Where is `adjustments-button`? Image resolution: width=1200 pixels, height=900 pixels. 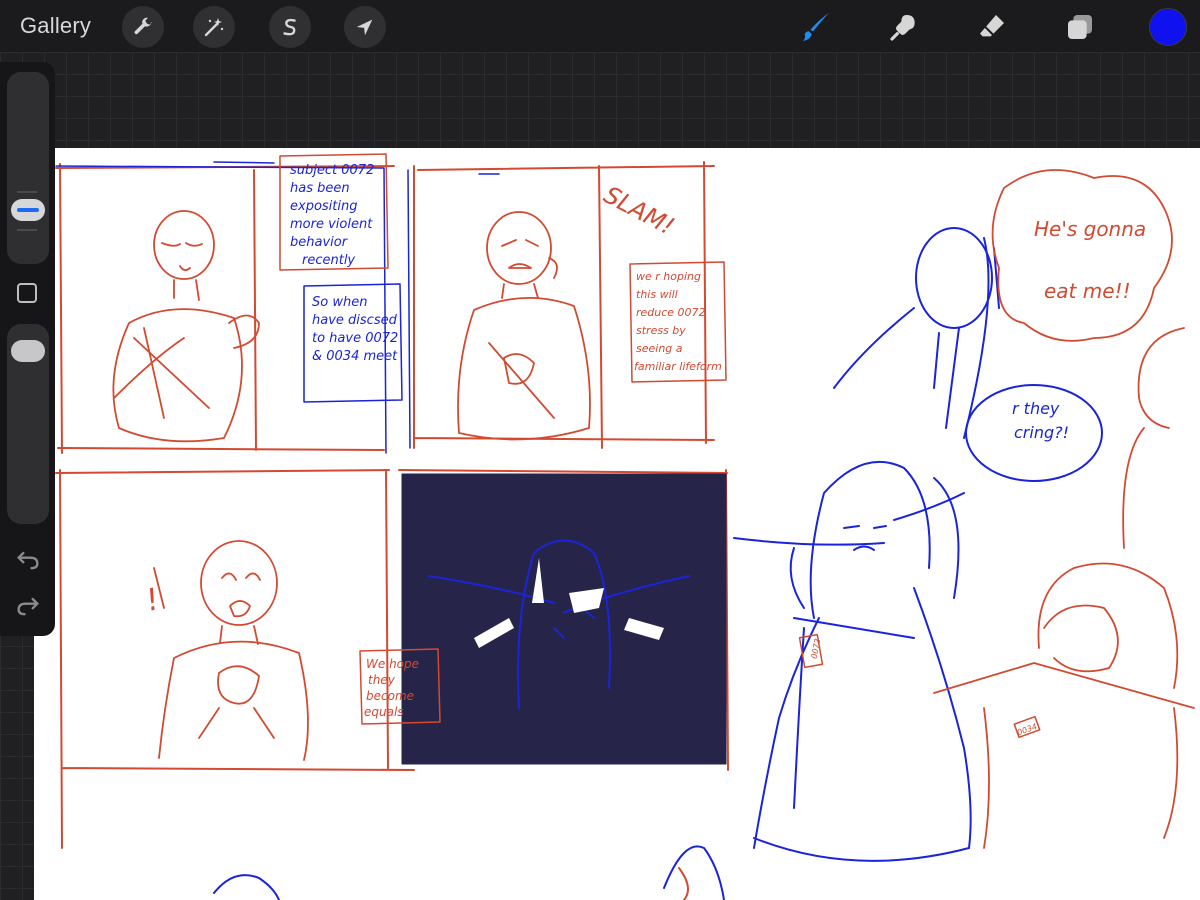 adjustments-button is located at coordinates (214, 27).